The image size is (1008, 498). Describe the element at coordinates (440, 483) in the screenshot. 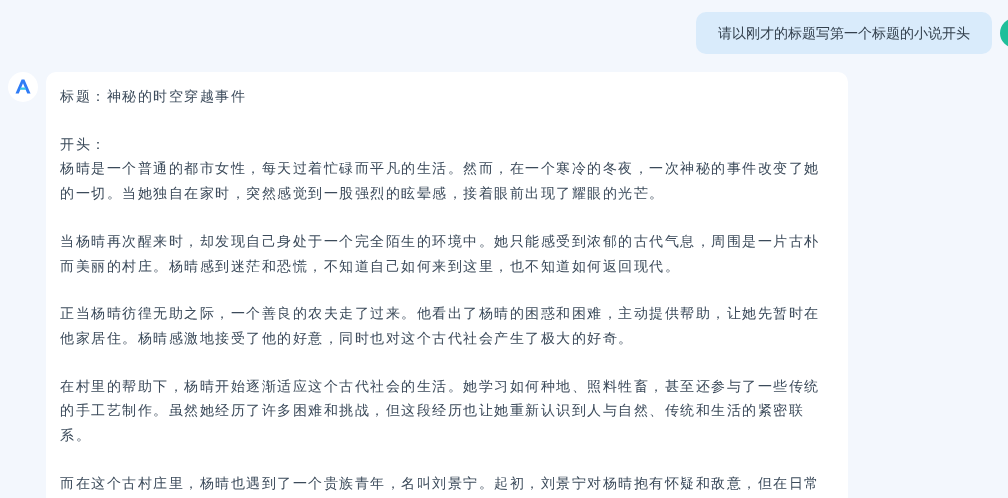

I see `message-paragraph: 而在这个古村庄里，杨晴也遇到了一个贵族青年，名叫刘景宁。起初，刘景宁对杨晴抱有怀疑和敌意，但在日常` at that location.